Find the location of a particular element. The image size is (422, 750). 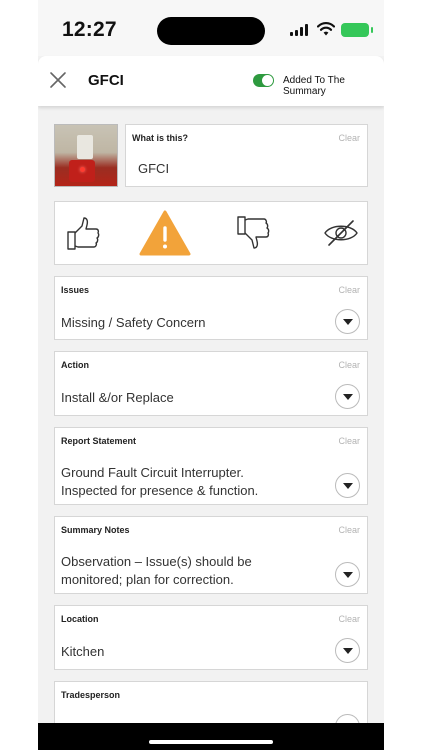

outlet-tester-image is located at coordinates (82, 171).